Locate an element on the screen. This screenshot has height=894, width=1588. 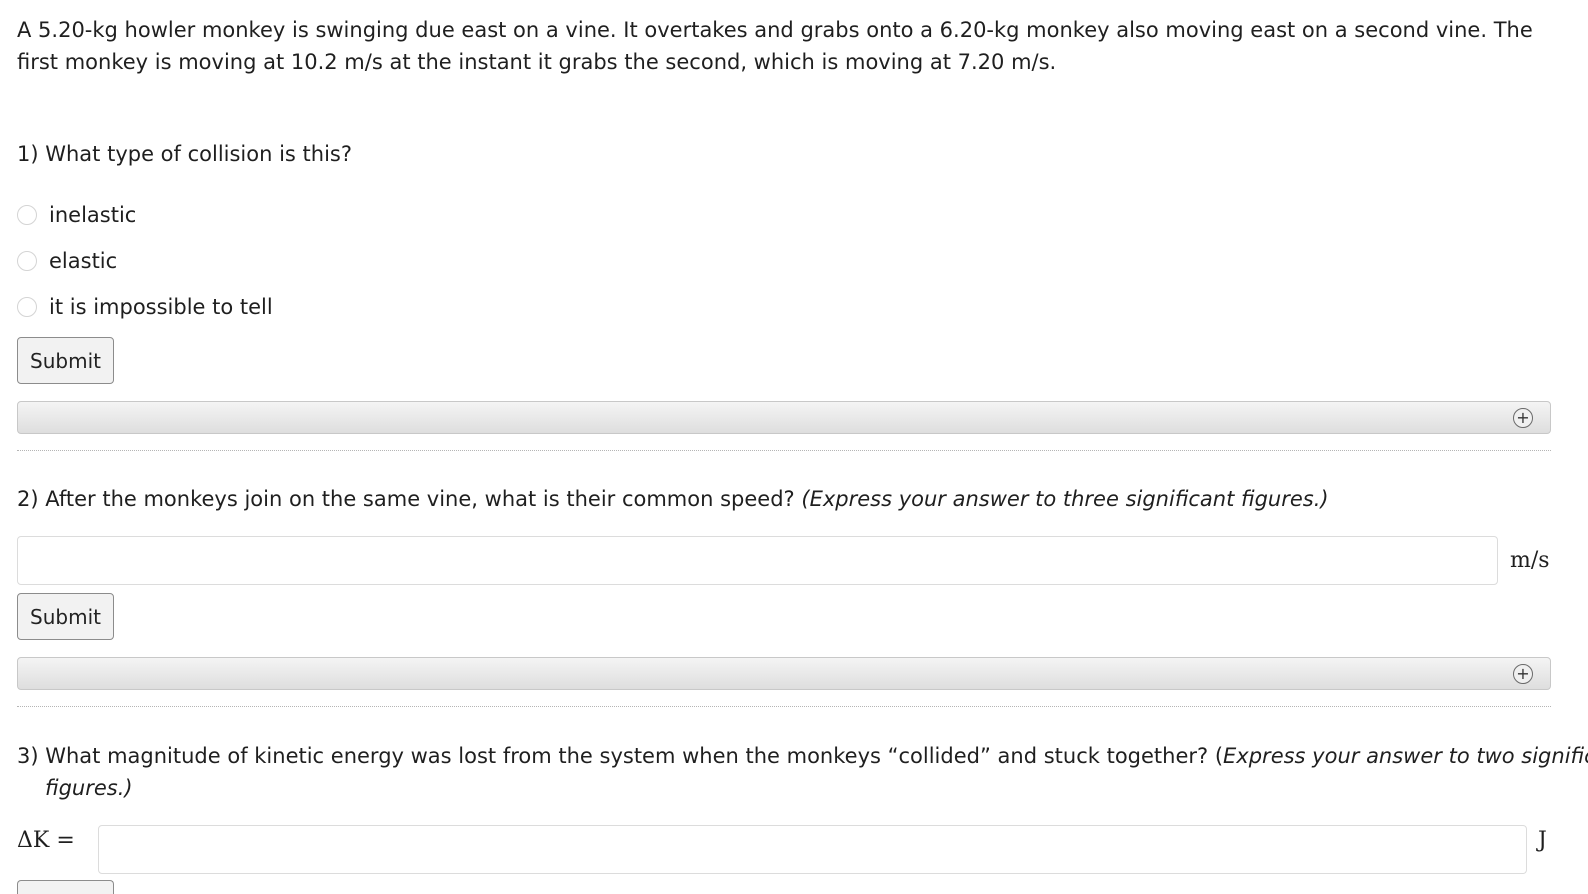
energy-answer-input is located at coordinates (812, 849).